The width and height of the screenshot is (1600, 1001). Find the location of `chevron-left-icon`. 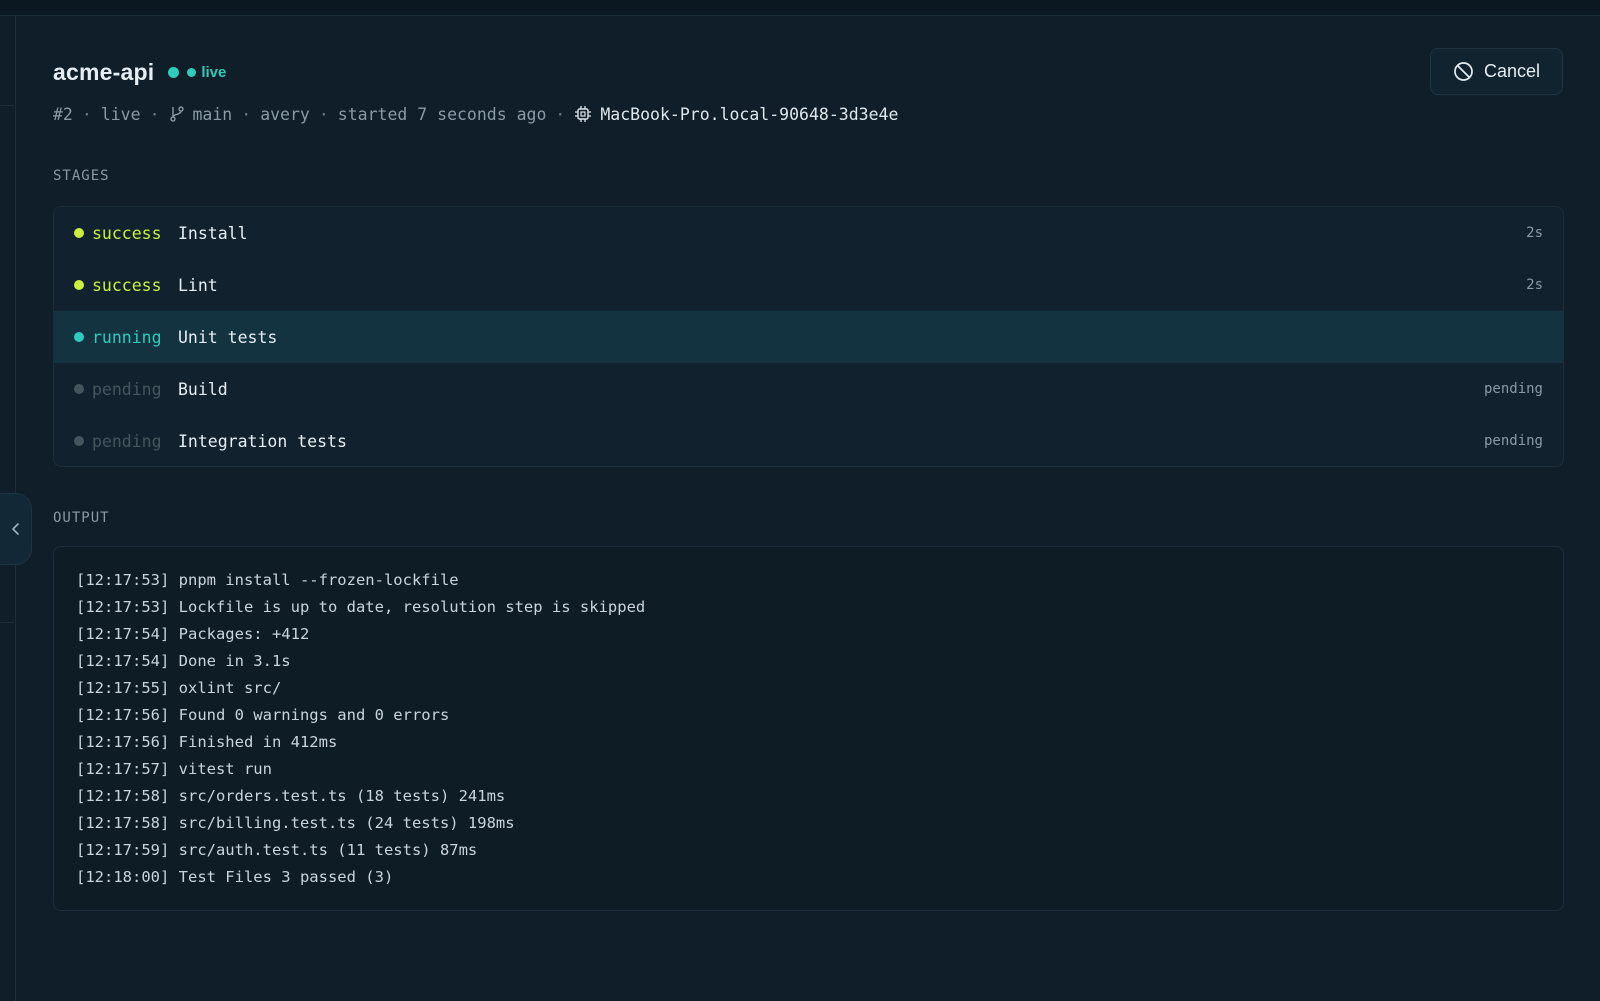

chevron-left-icon is located at coordinates (15, 529).